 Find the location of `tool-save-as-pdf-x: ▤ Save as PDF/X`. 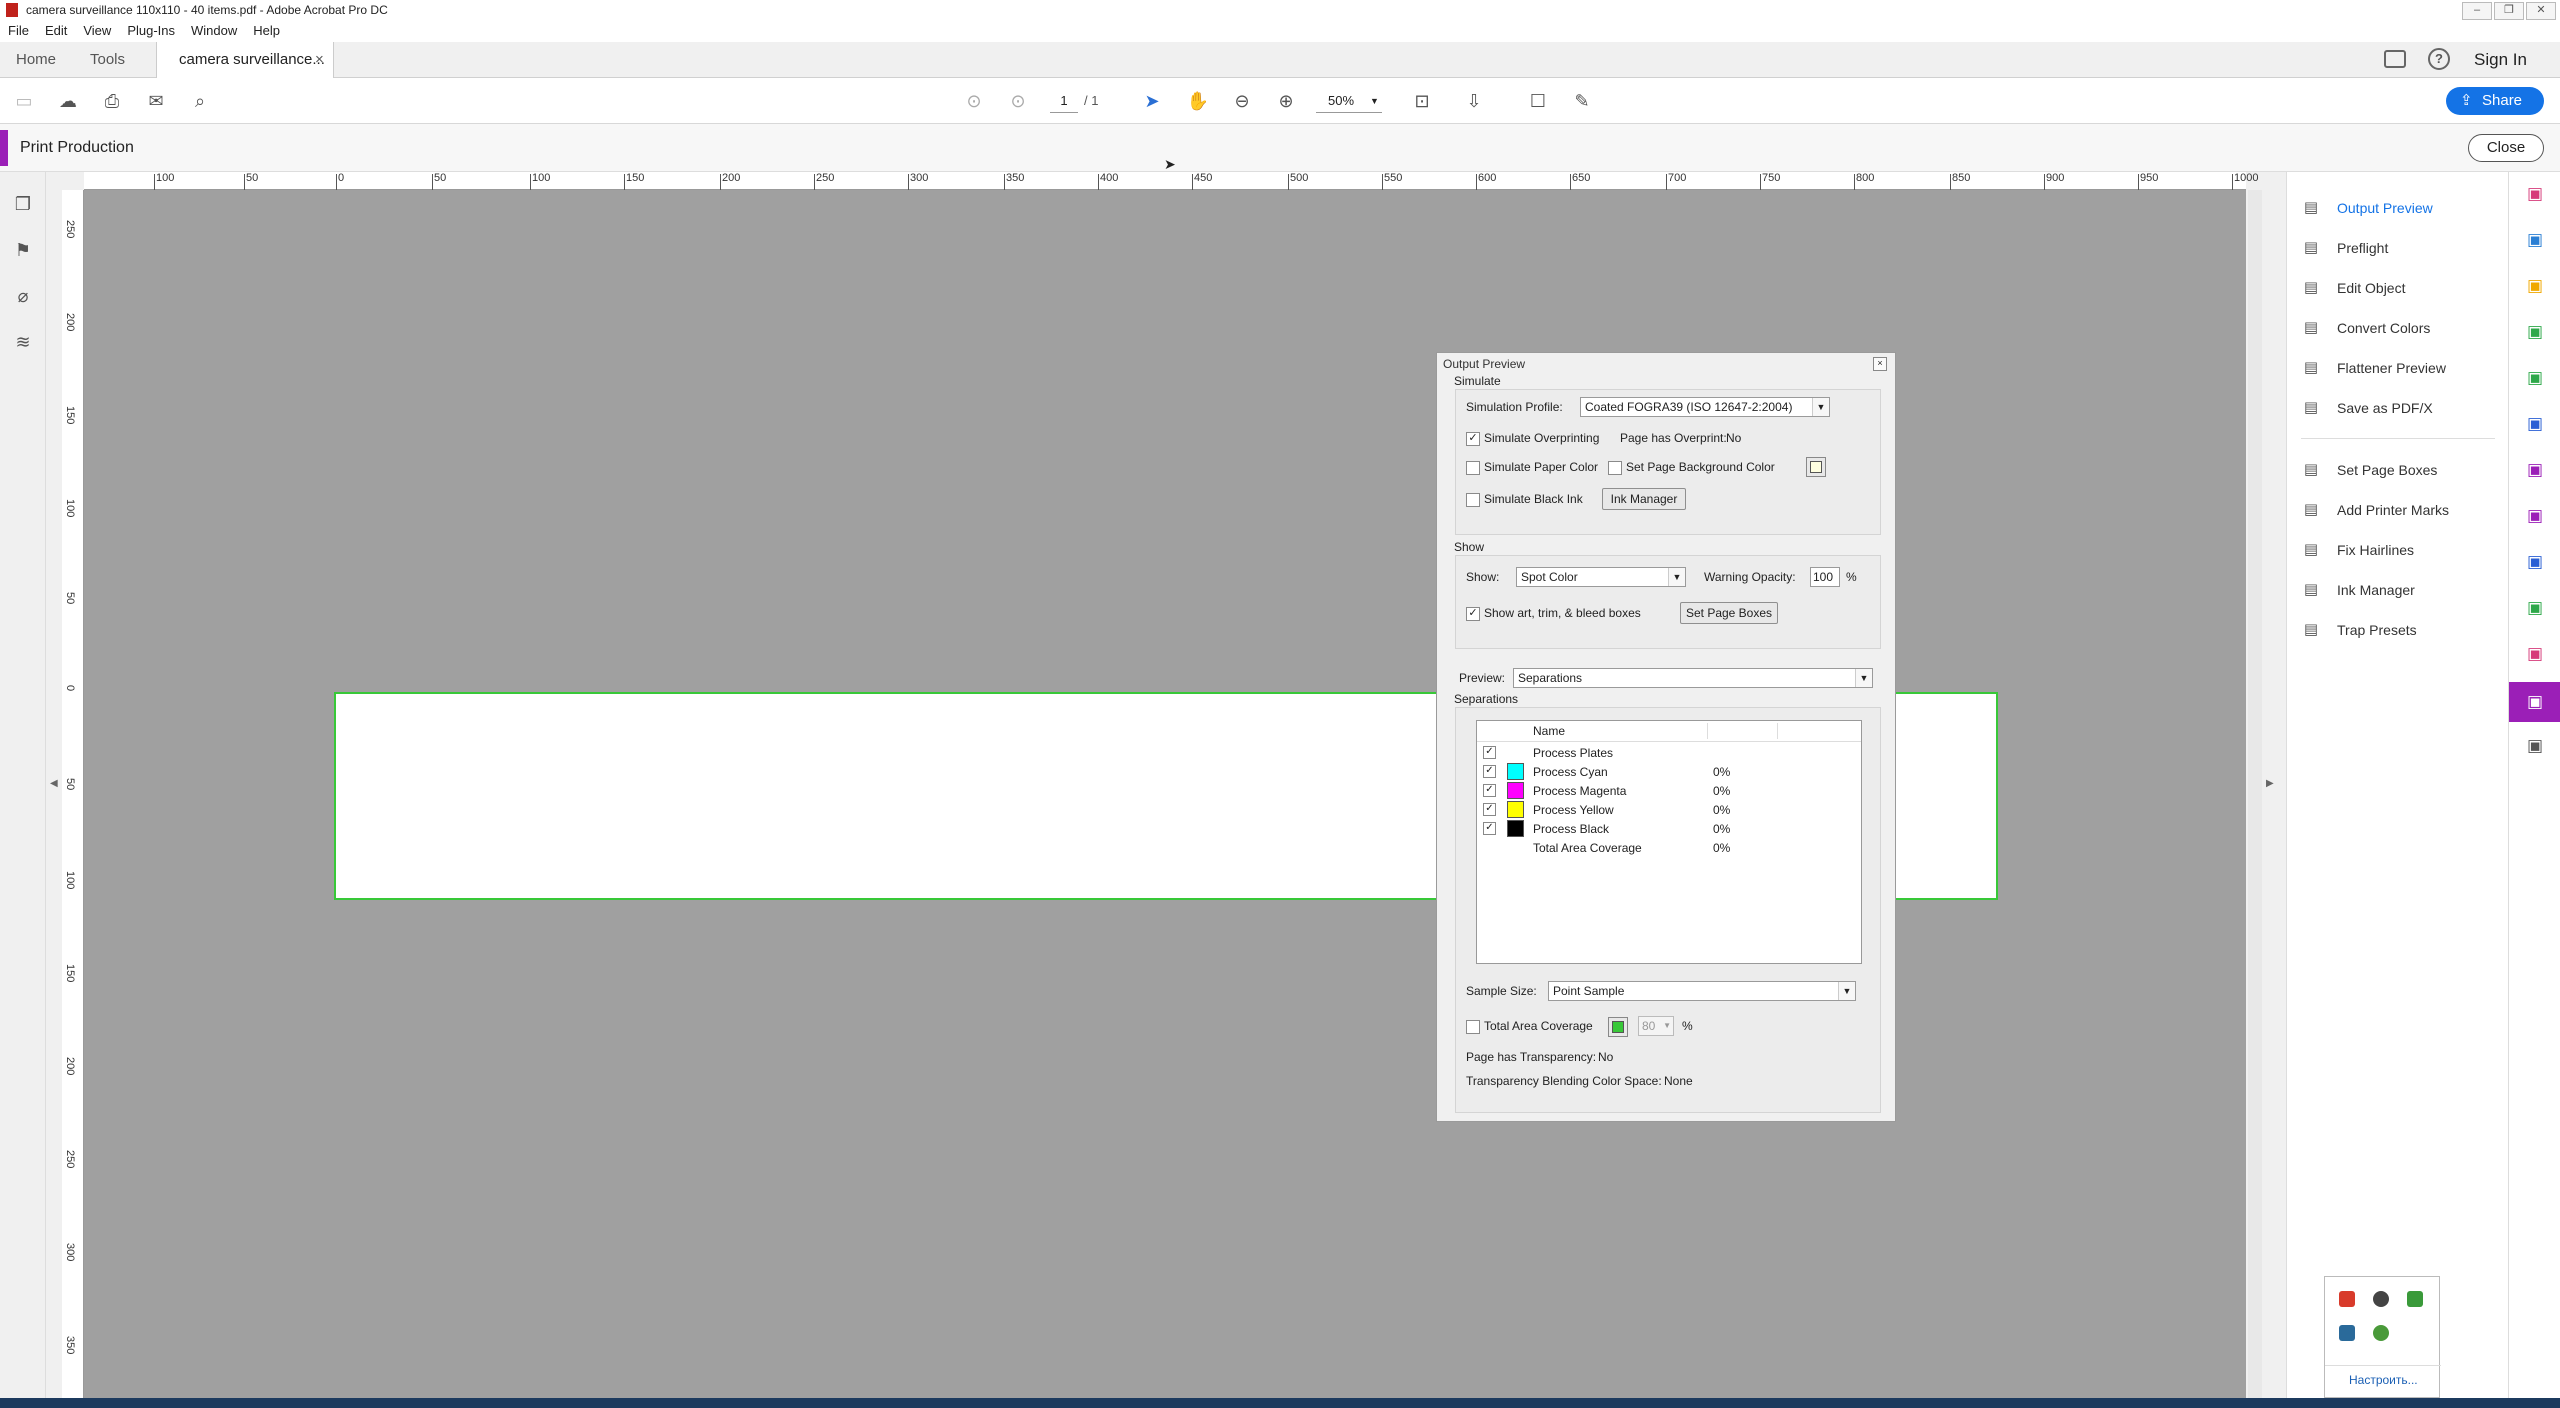

tool-save-as-pdf-x: ▤ Save as PDF/X is located at coordinates (2401, 408).